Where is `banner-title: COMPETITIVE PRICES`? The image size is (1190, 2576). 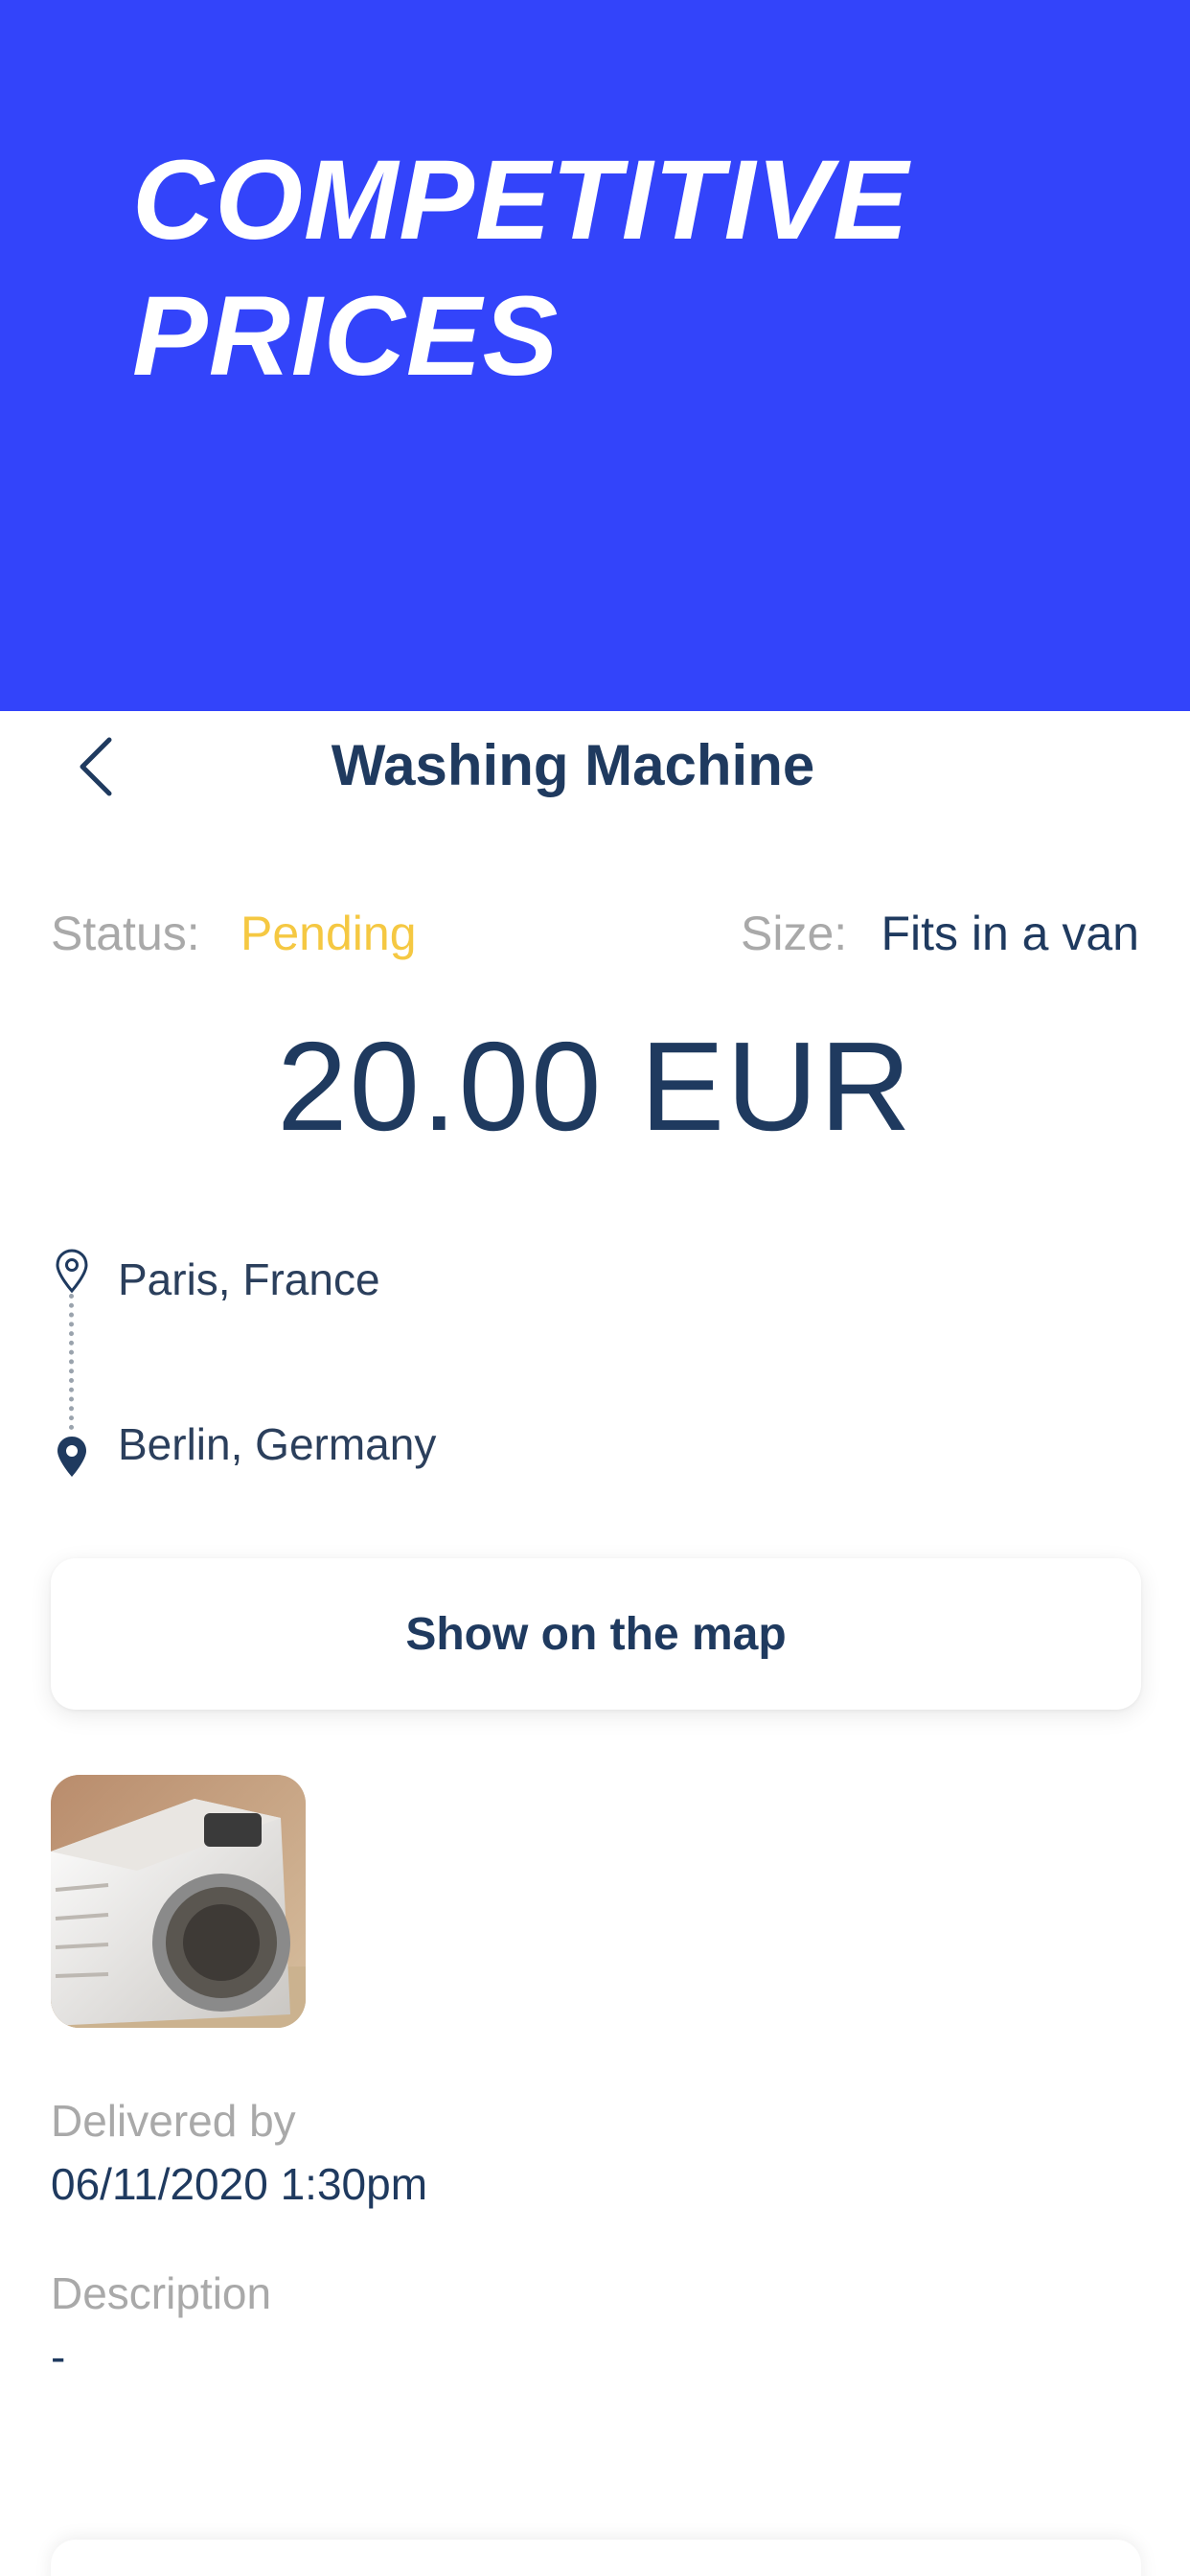
banner-title: COMPETITIVE PRICES is located at coordinates (563, 268).